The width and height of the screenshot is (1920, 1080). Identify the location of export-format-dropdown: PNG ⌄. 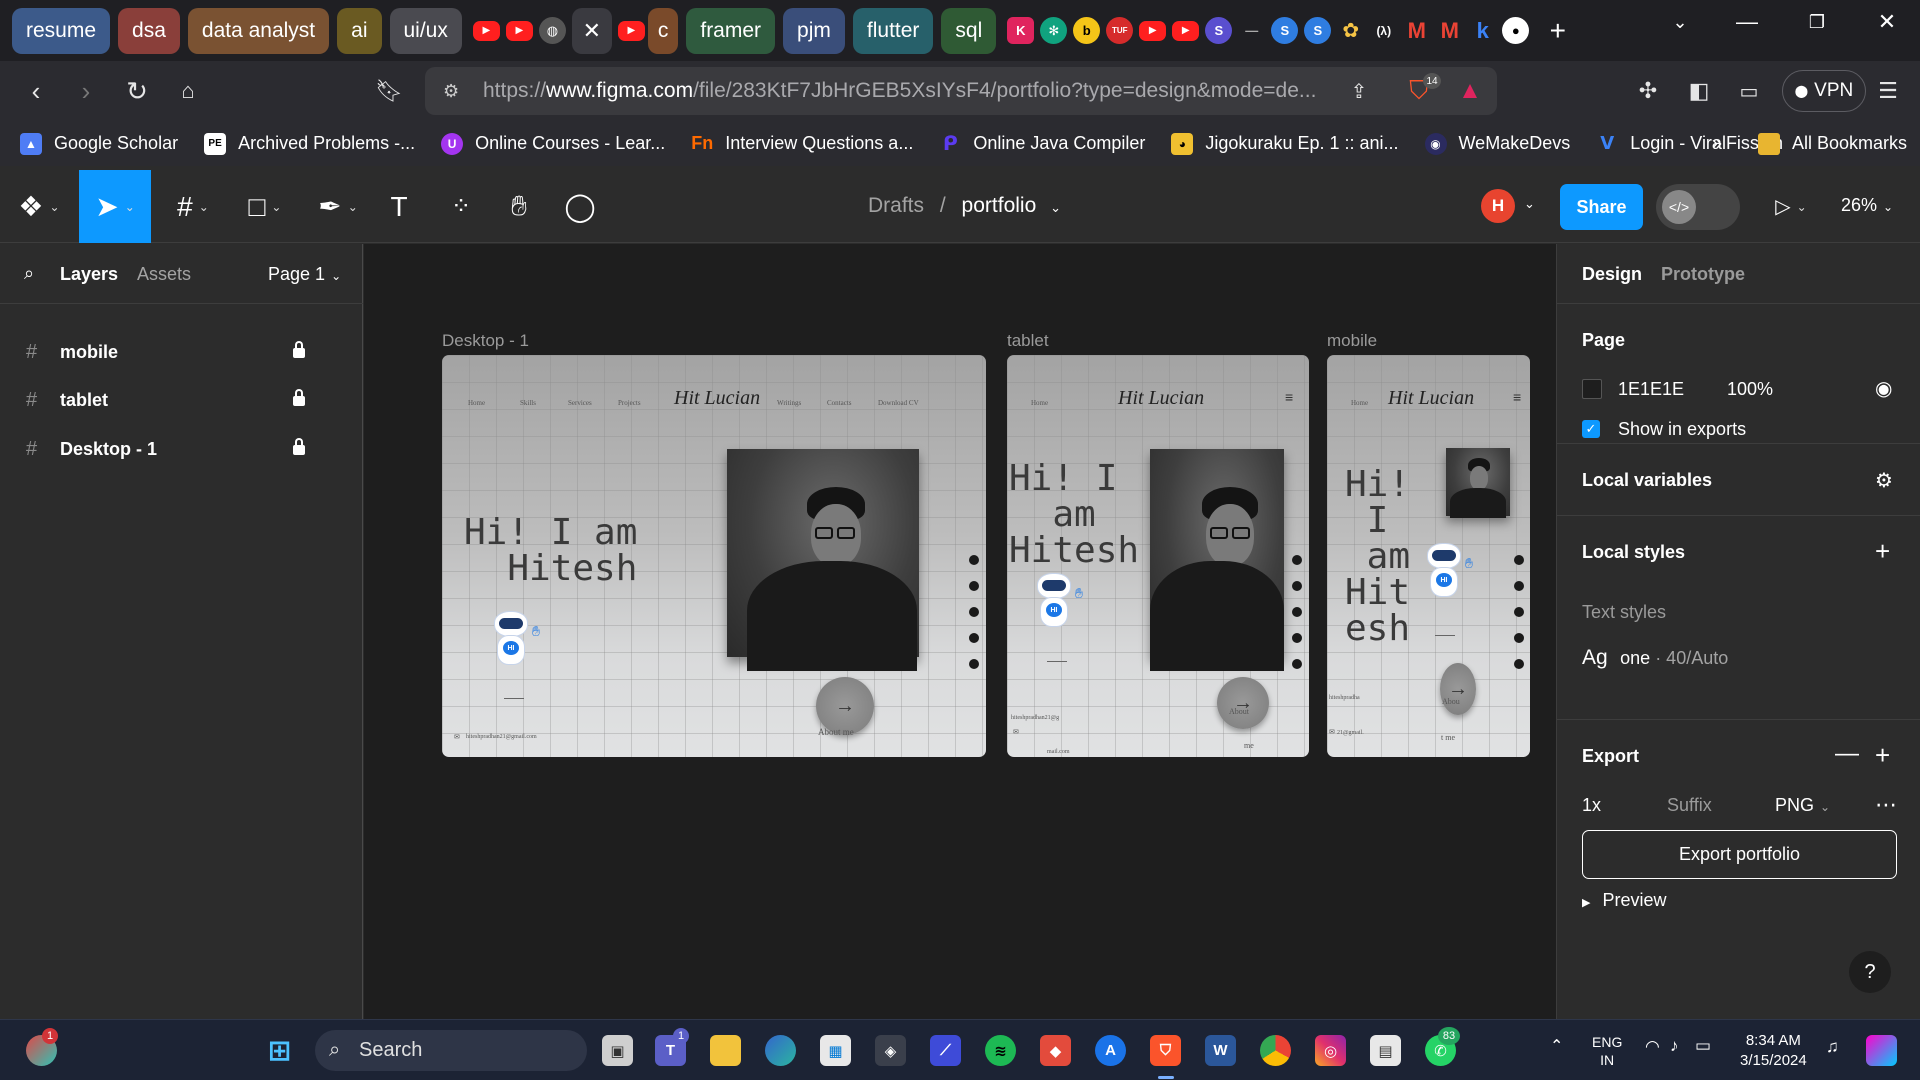
(1802, 805).